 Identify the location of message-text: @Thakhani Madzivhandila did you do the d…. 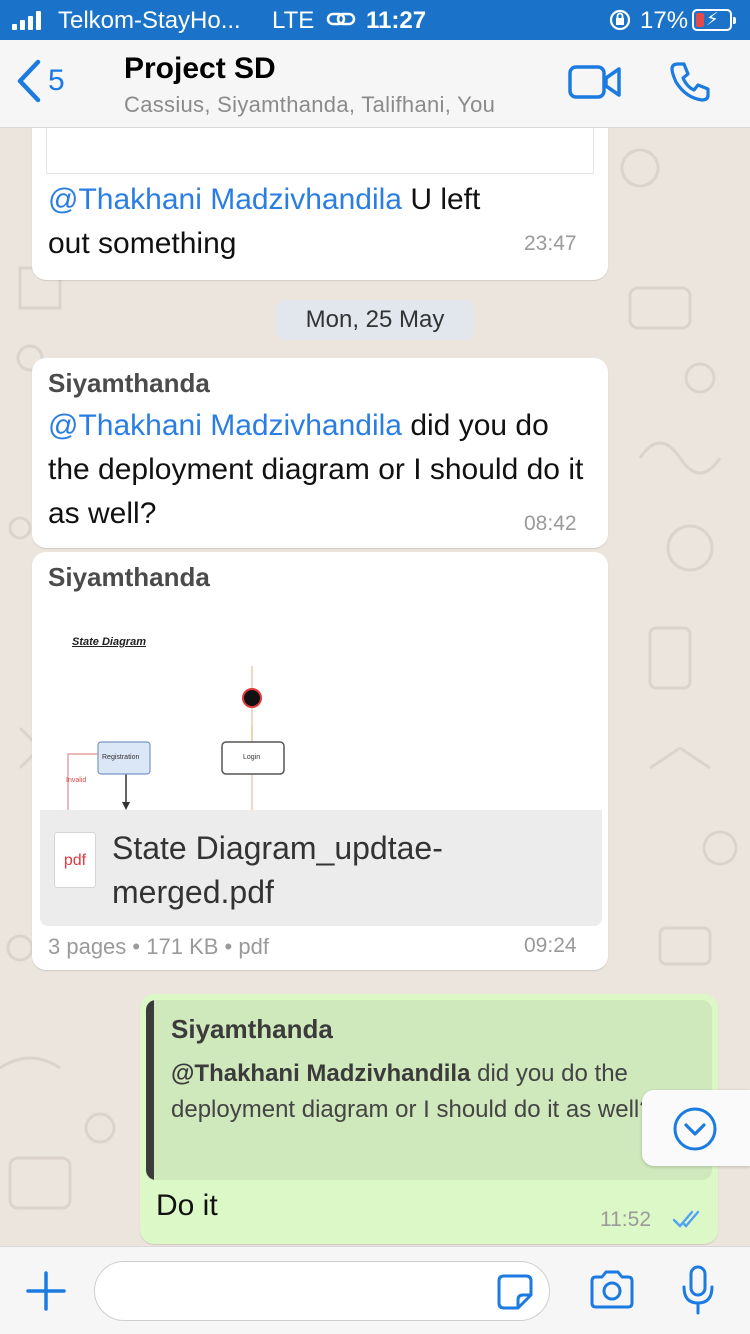
(318, 470).